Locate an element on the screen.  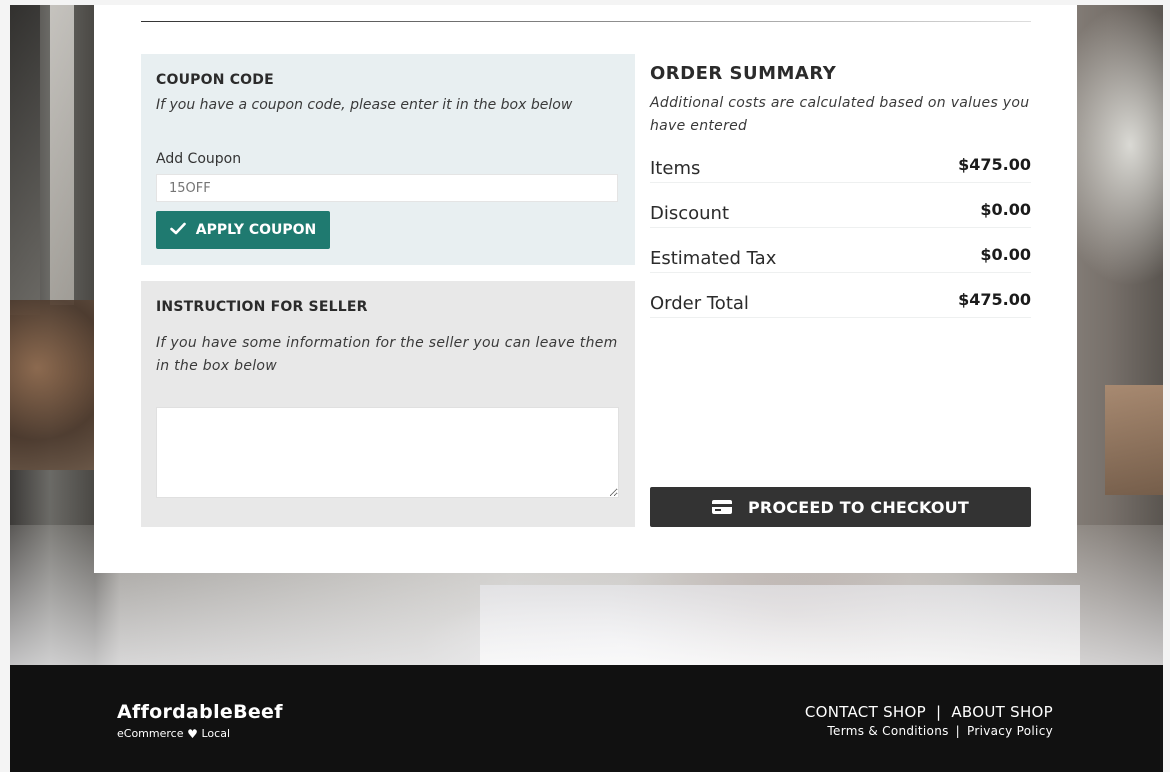
summary-row-tax: Estimated Tax $0.00 is located at coordinates (840, 256).